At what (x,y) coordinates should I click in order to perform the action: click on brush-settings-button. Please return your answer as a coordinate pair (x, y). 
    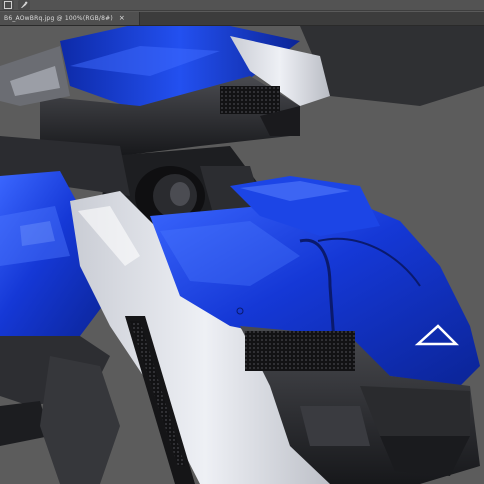
    Looking at the image, I should click on (24, 5).